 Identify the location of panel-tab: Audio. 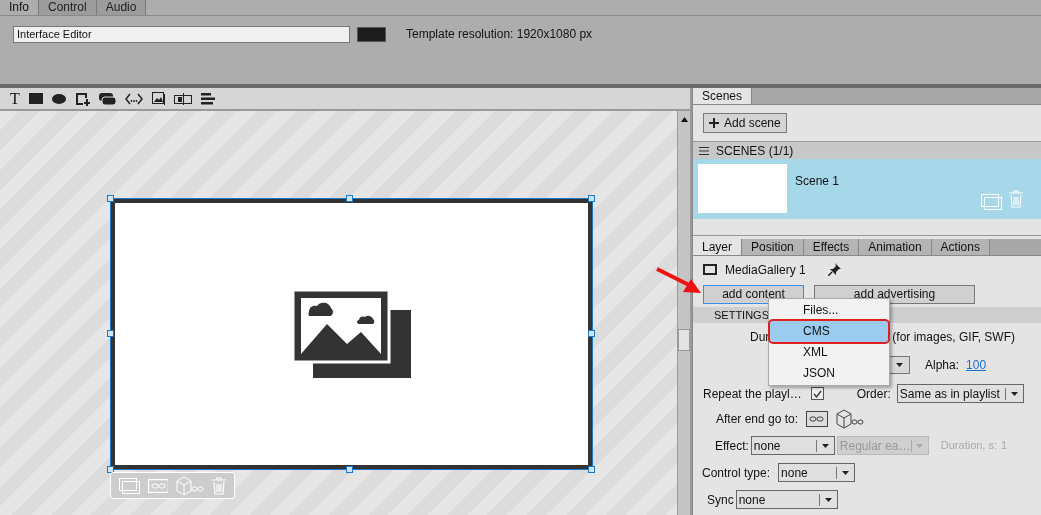
(121, 7).